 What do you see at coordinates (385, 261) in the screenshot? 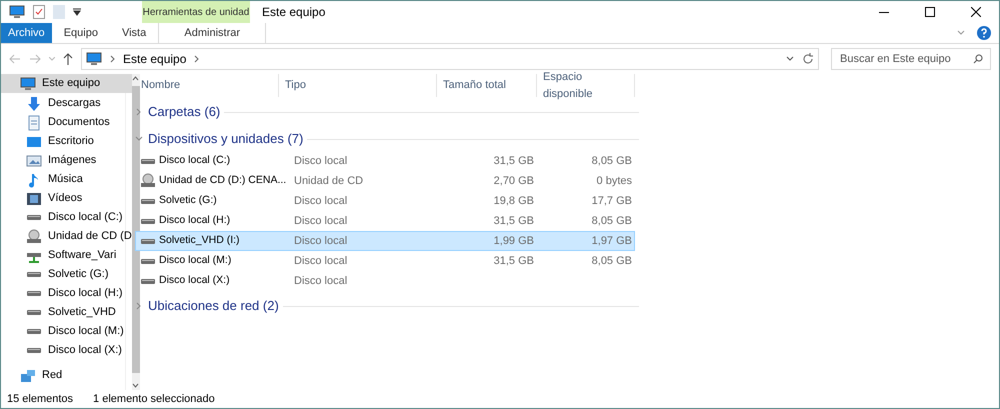
I see `file-row: Disco local (M:) Disco local 31,5 GB 8,05 GB` at bounding box center [385, 261].